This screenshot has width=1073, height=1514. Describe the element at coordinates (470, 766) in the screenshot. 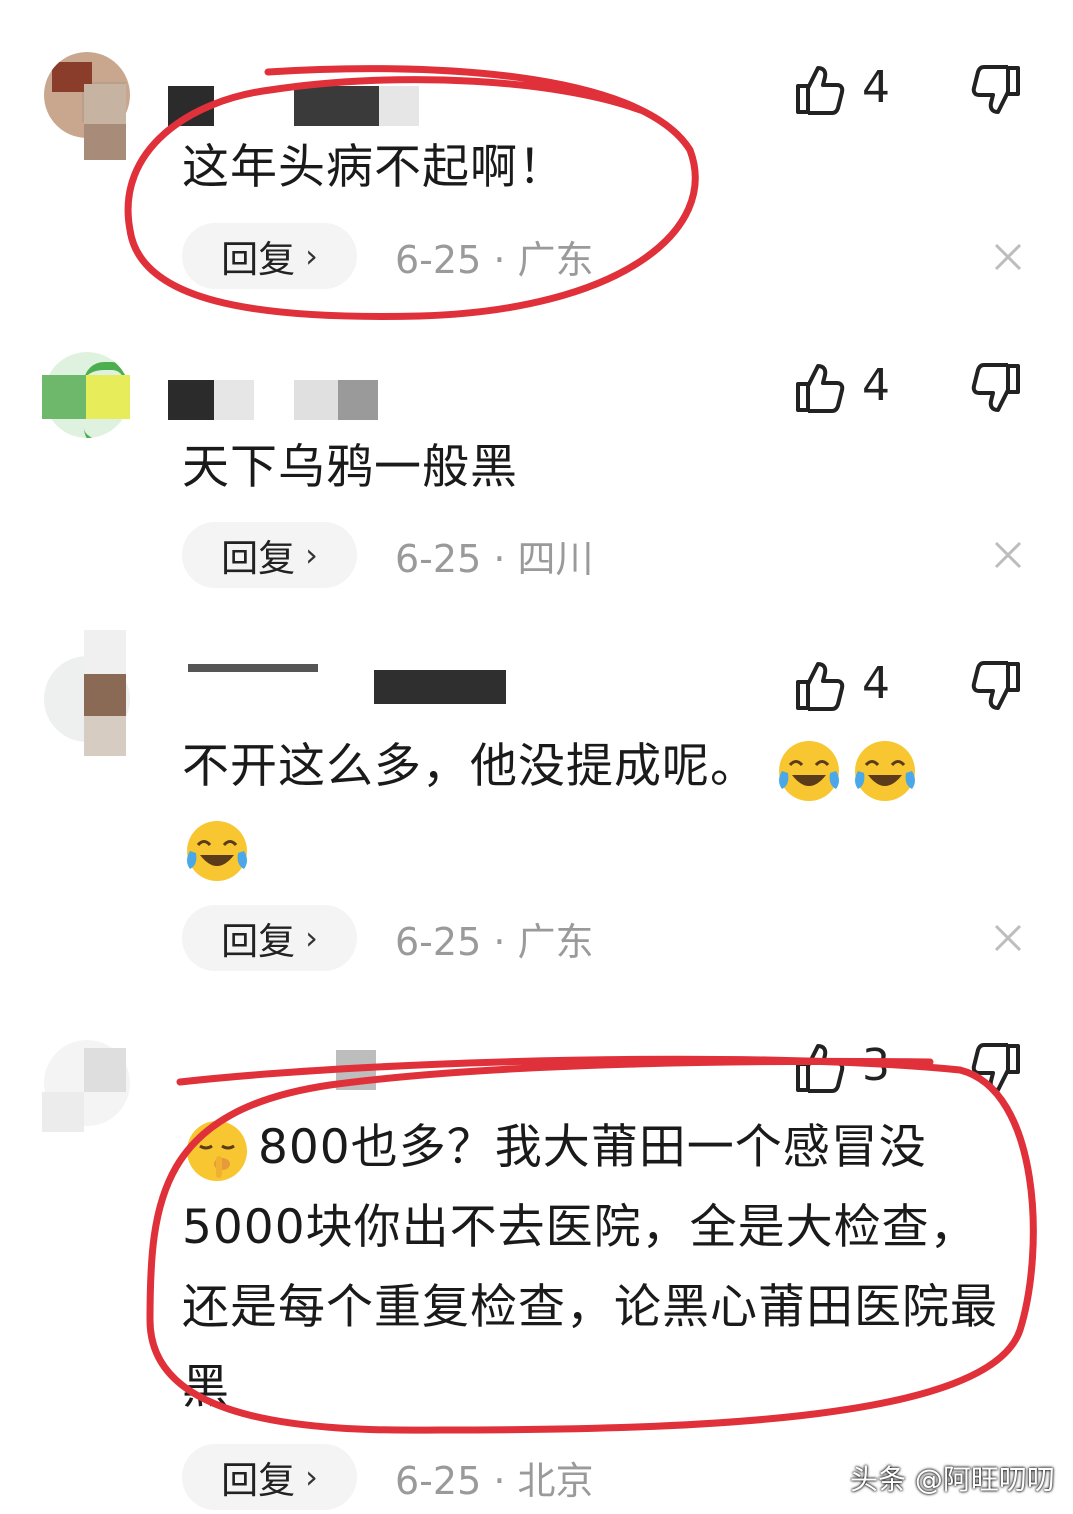

I see `comment-text: 不开这么多，他没提成呢。` at that location.